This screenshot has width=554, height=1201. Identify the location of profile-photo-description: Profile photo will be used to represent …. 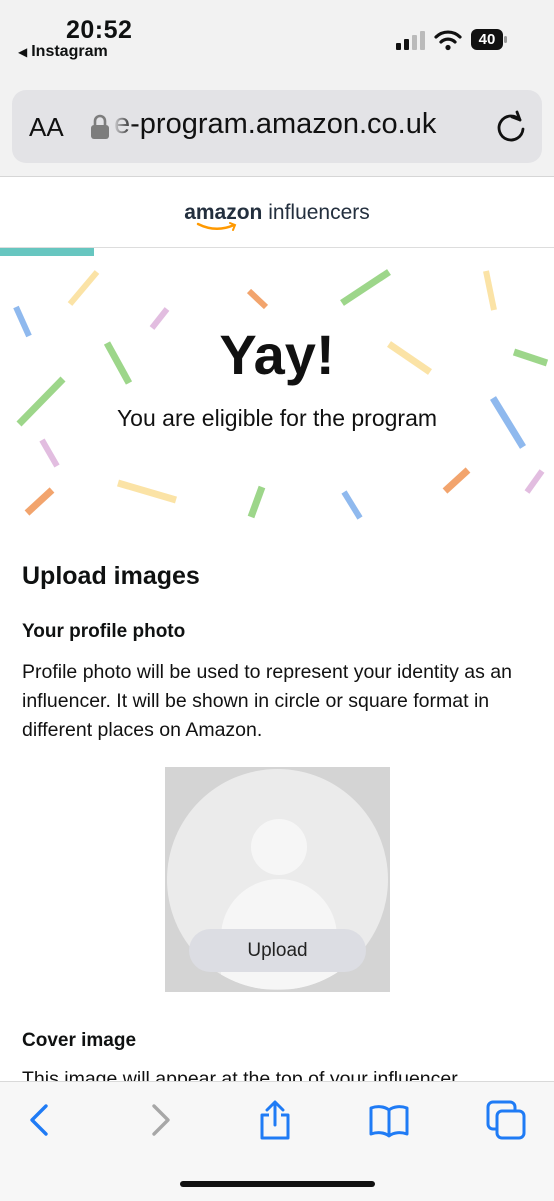
(267, 701).